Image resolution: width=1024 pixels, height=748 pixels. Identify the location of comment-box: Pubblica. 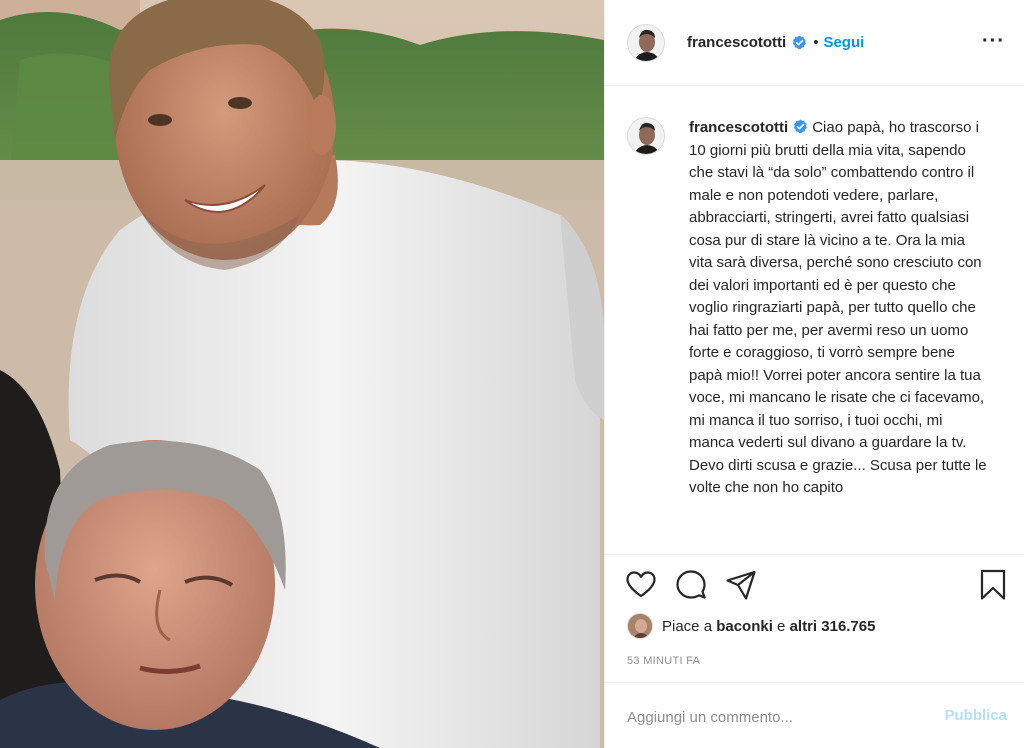
(814, 715).